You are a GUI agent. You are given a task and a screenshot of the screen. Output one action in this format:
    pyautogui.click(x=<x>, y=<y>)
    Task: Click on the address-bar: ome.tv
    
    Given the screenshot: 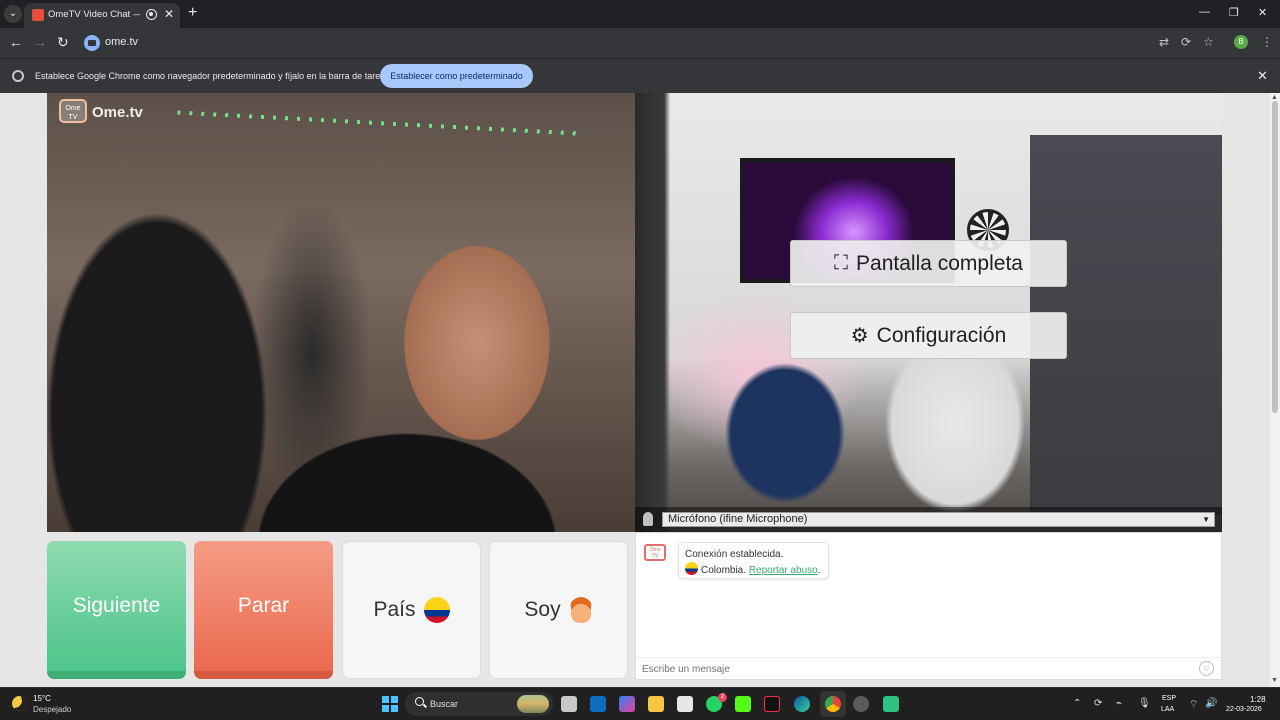 What is the action you would take?
    pyautogui.click(x=630, y=43)
    